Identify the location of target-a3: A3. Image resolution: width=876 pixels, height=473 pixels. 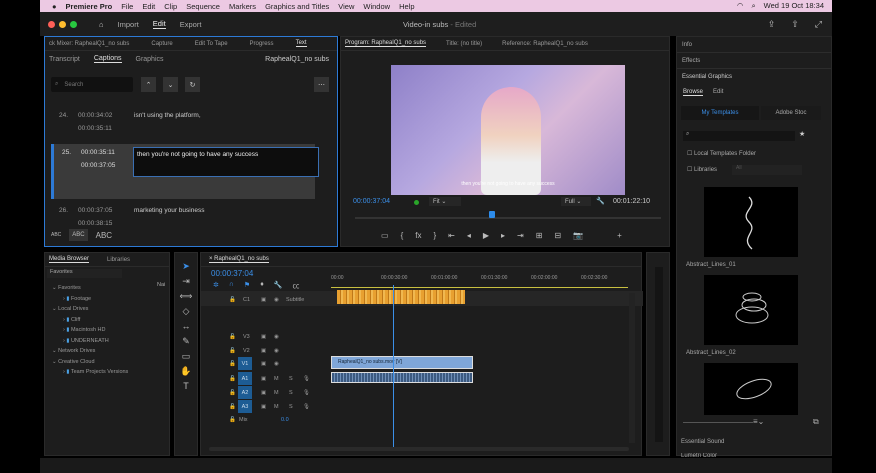
(245, 406).